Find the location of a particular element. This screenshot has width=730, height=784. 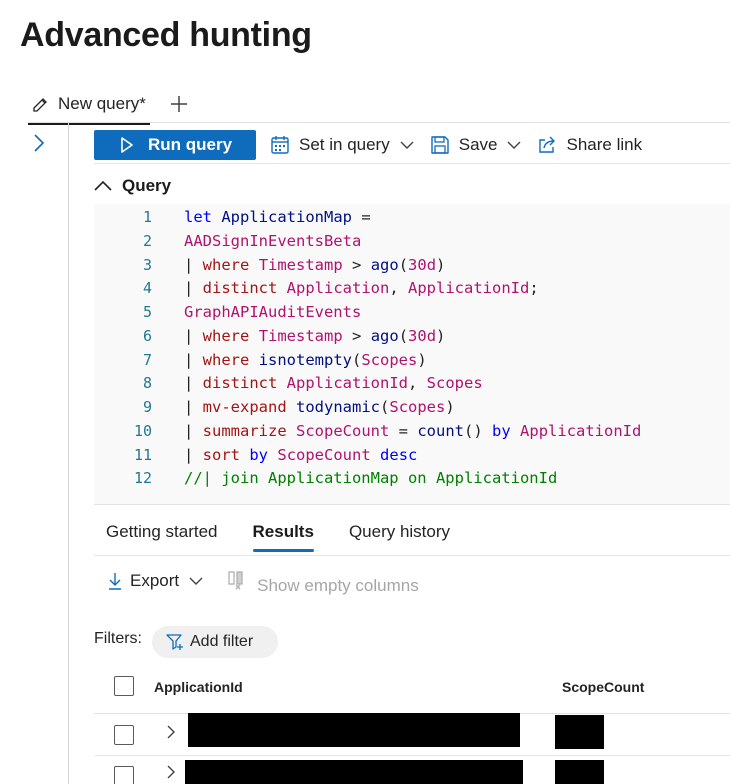

results-toolbar: Export Show empty columns is located at coordinates (263, 581).